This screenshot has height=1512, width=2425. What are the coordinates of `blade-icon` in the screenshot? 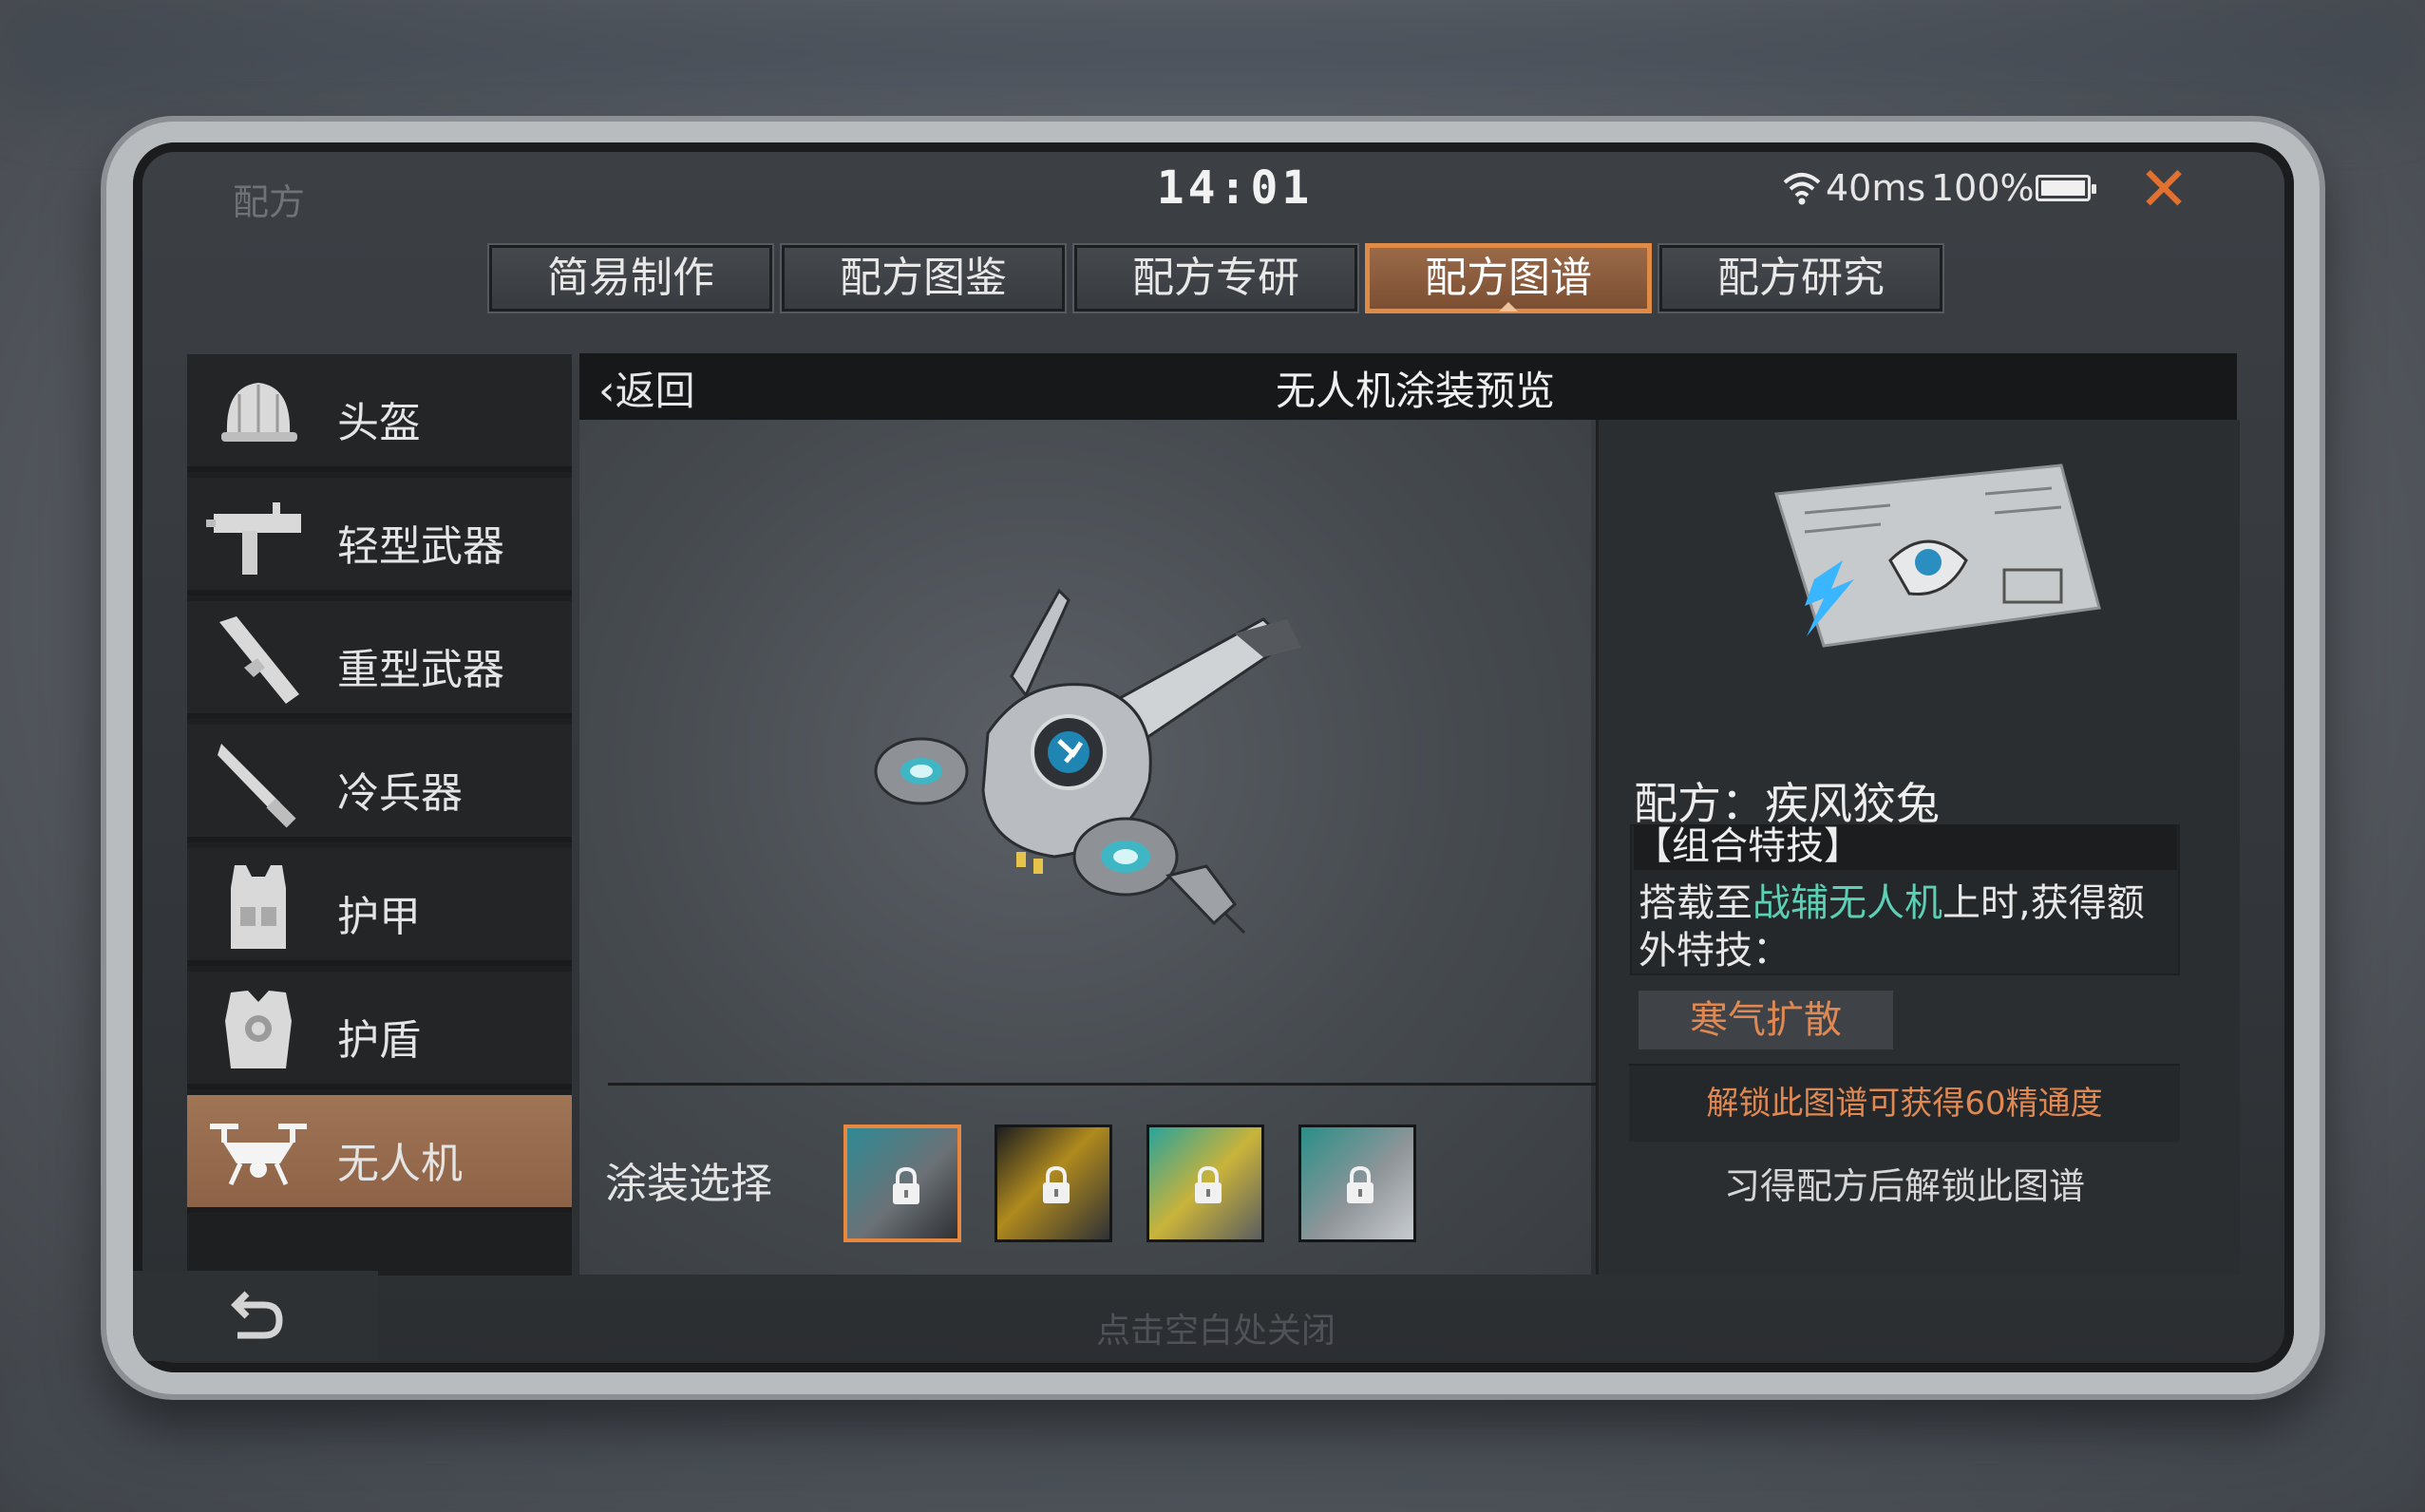 It's located at (257, 786).